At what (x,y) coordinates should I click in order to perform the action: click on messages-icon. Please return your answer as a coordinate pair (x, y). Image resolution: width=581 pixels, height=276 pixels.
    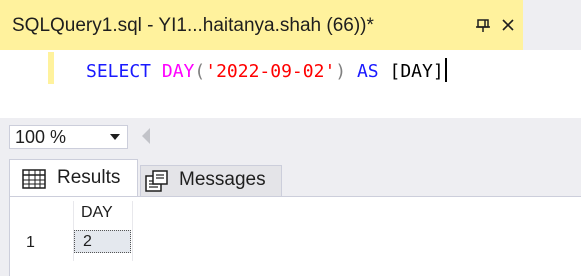
    Looking at the image, I should click on (156, 181).